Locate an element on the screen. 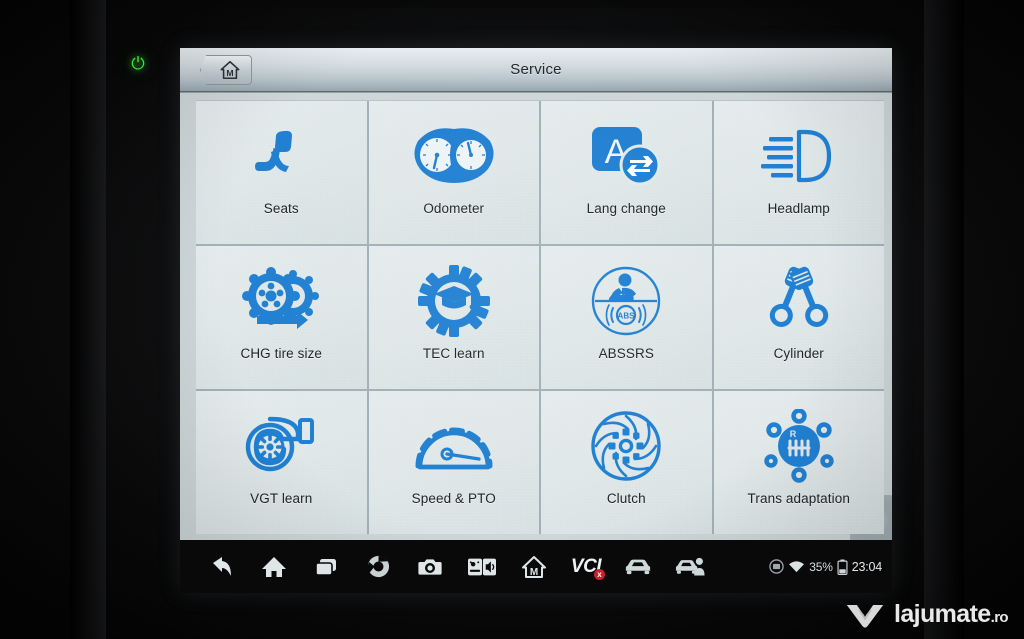 The width and height of the screenshot is (1024, 639). tile-seats: Seats is located at coordinates (281, 172).